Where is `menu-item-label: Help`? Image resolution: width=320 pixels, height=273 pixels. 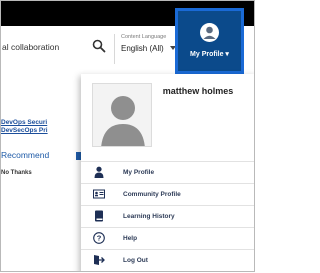 menu-item-label: Help is located at coordinates (130, 238).